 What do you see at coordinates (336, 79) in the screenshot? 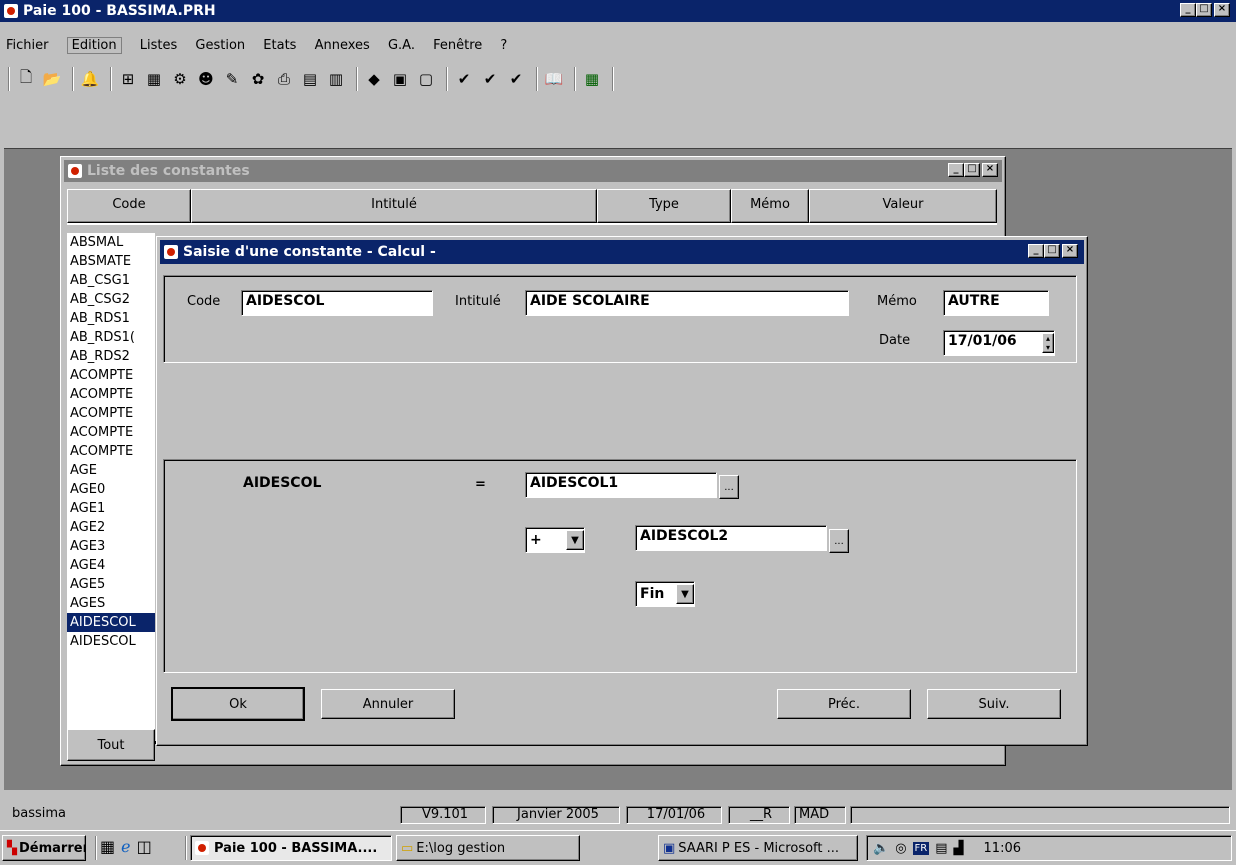
I see `clipboard-icon: ▥` at bounding box center [336, 79].